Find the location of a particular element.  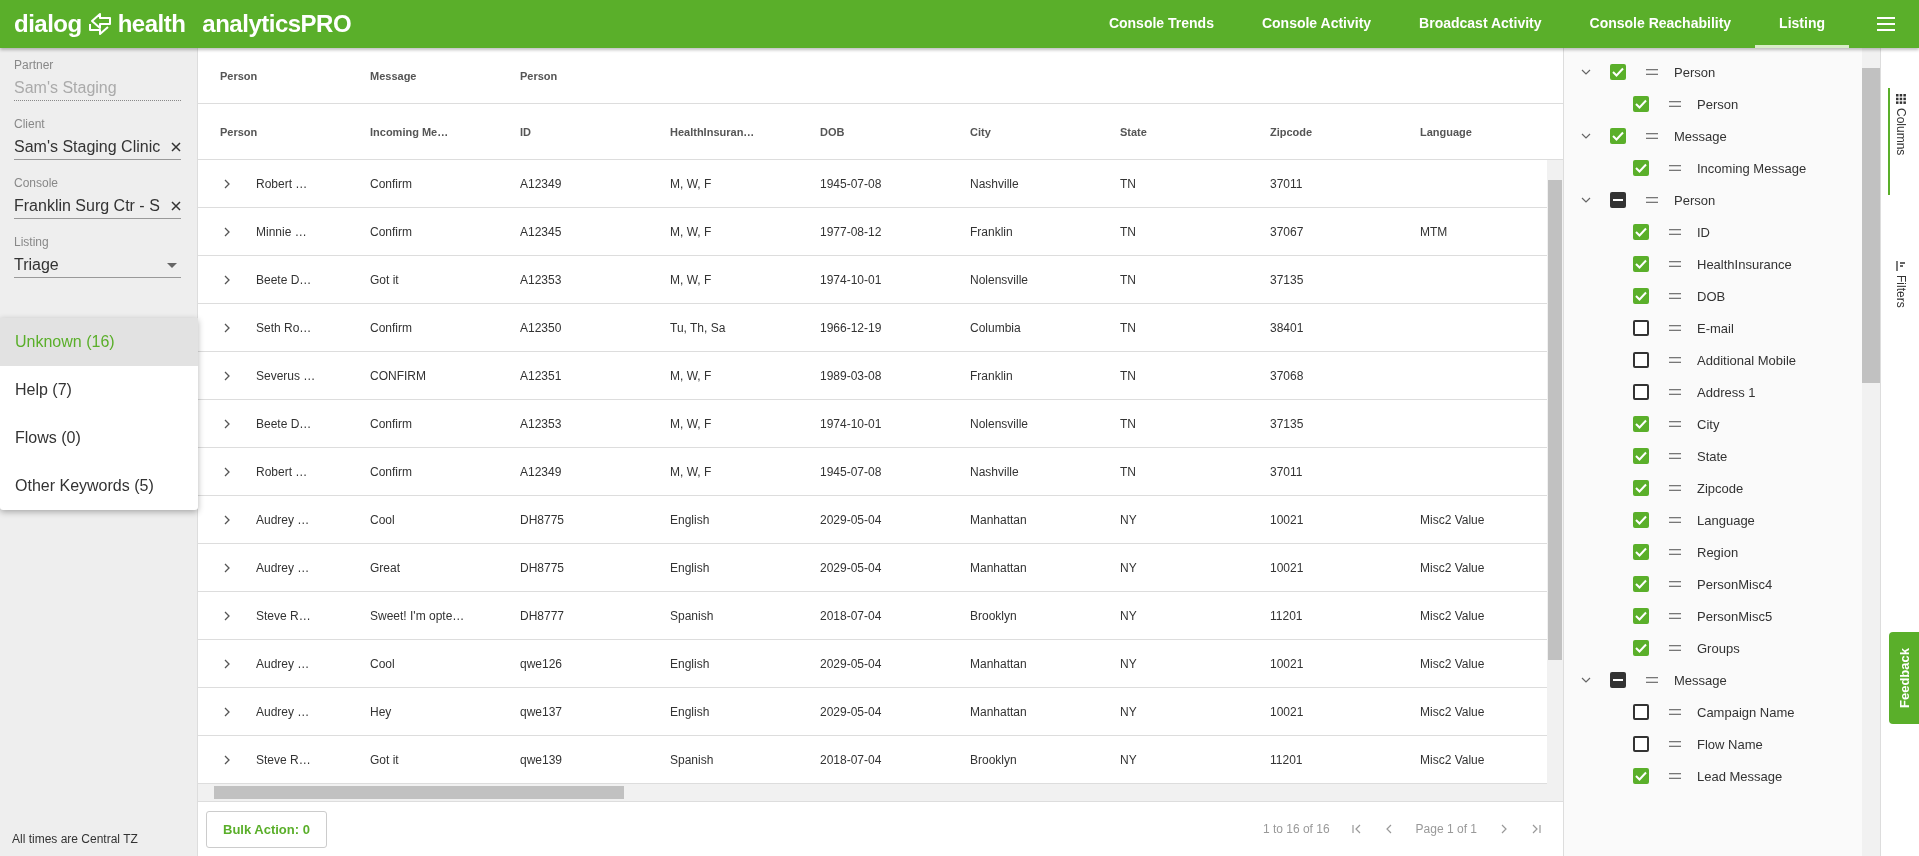

column-header: City is located at coordinates (1045, 131).